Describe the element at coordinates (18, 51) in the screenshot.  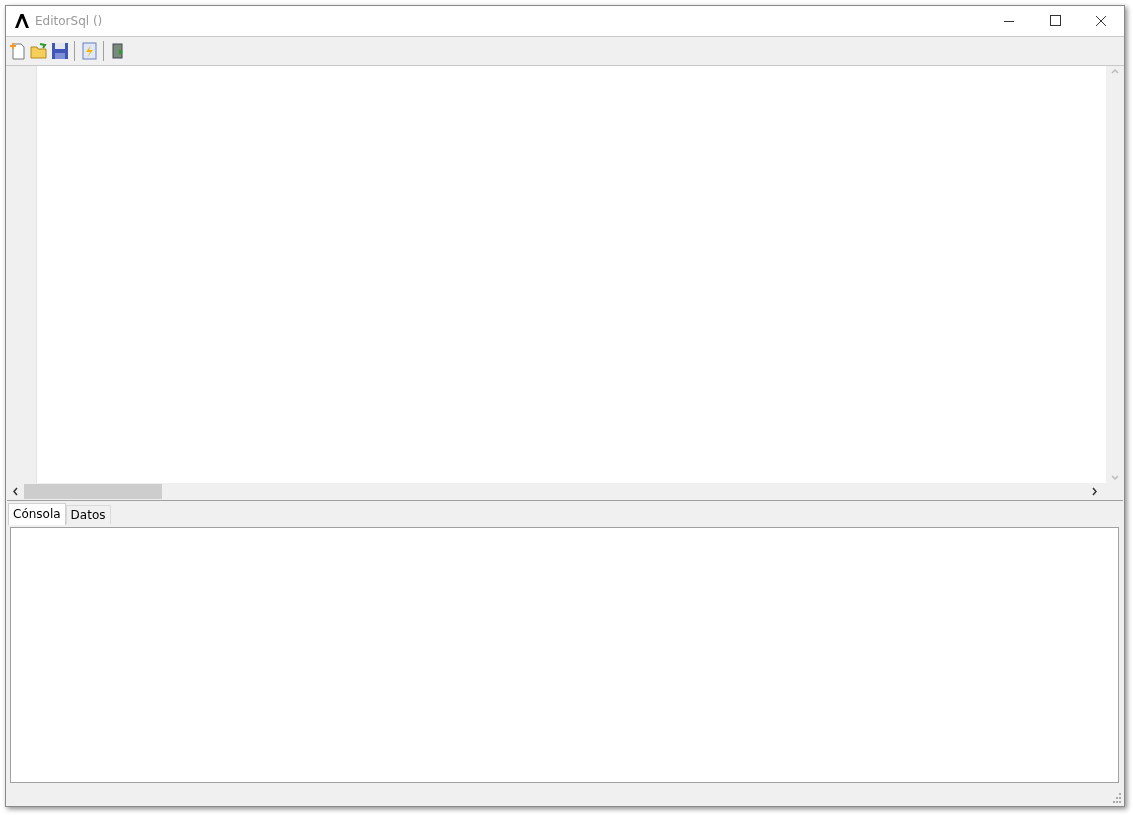
I see `new-file-icon` at that location.